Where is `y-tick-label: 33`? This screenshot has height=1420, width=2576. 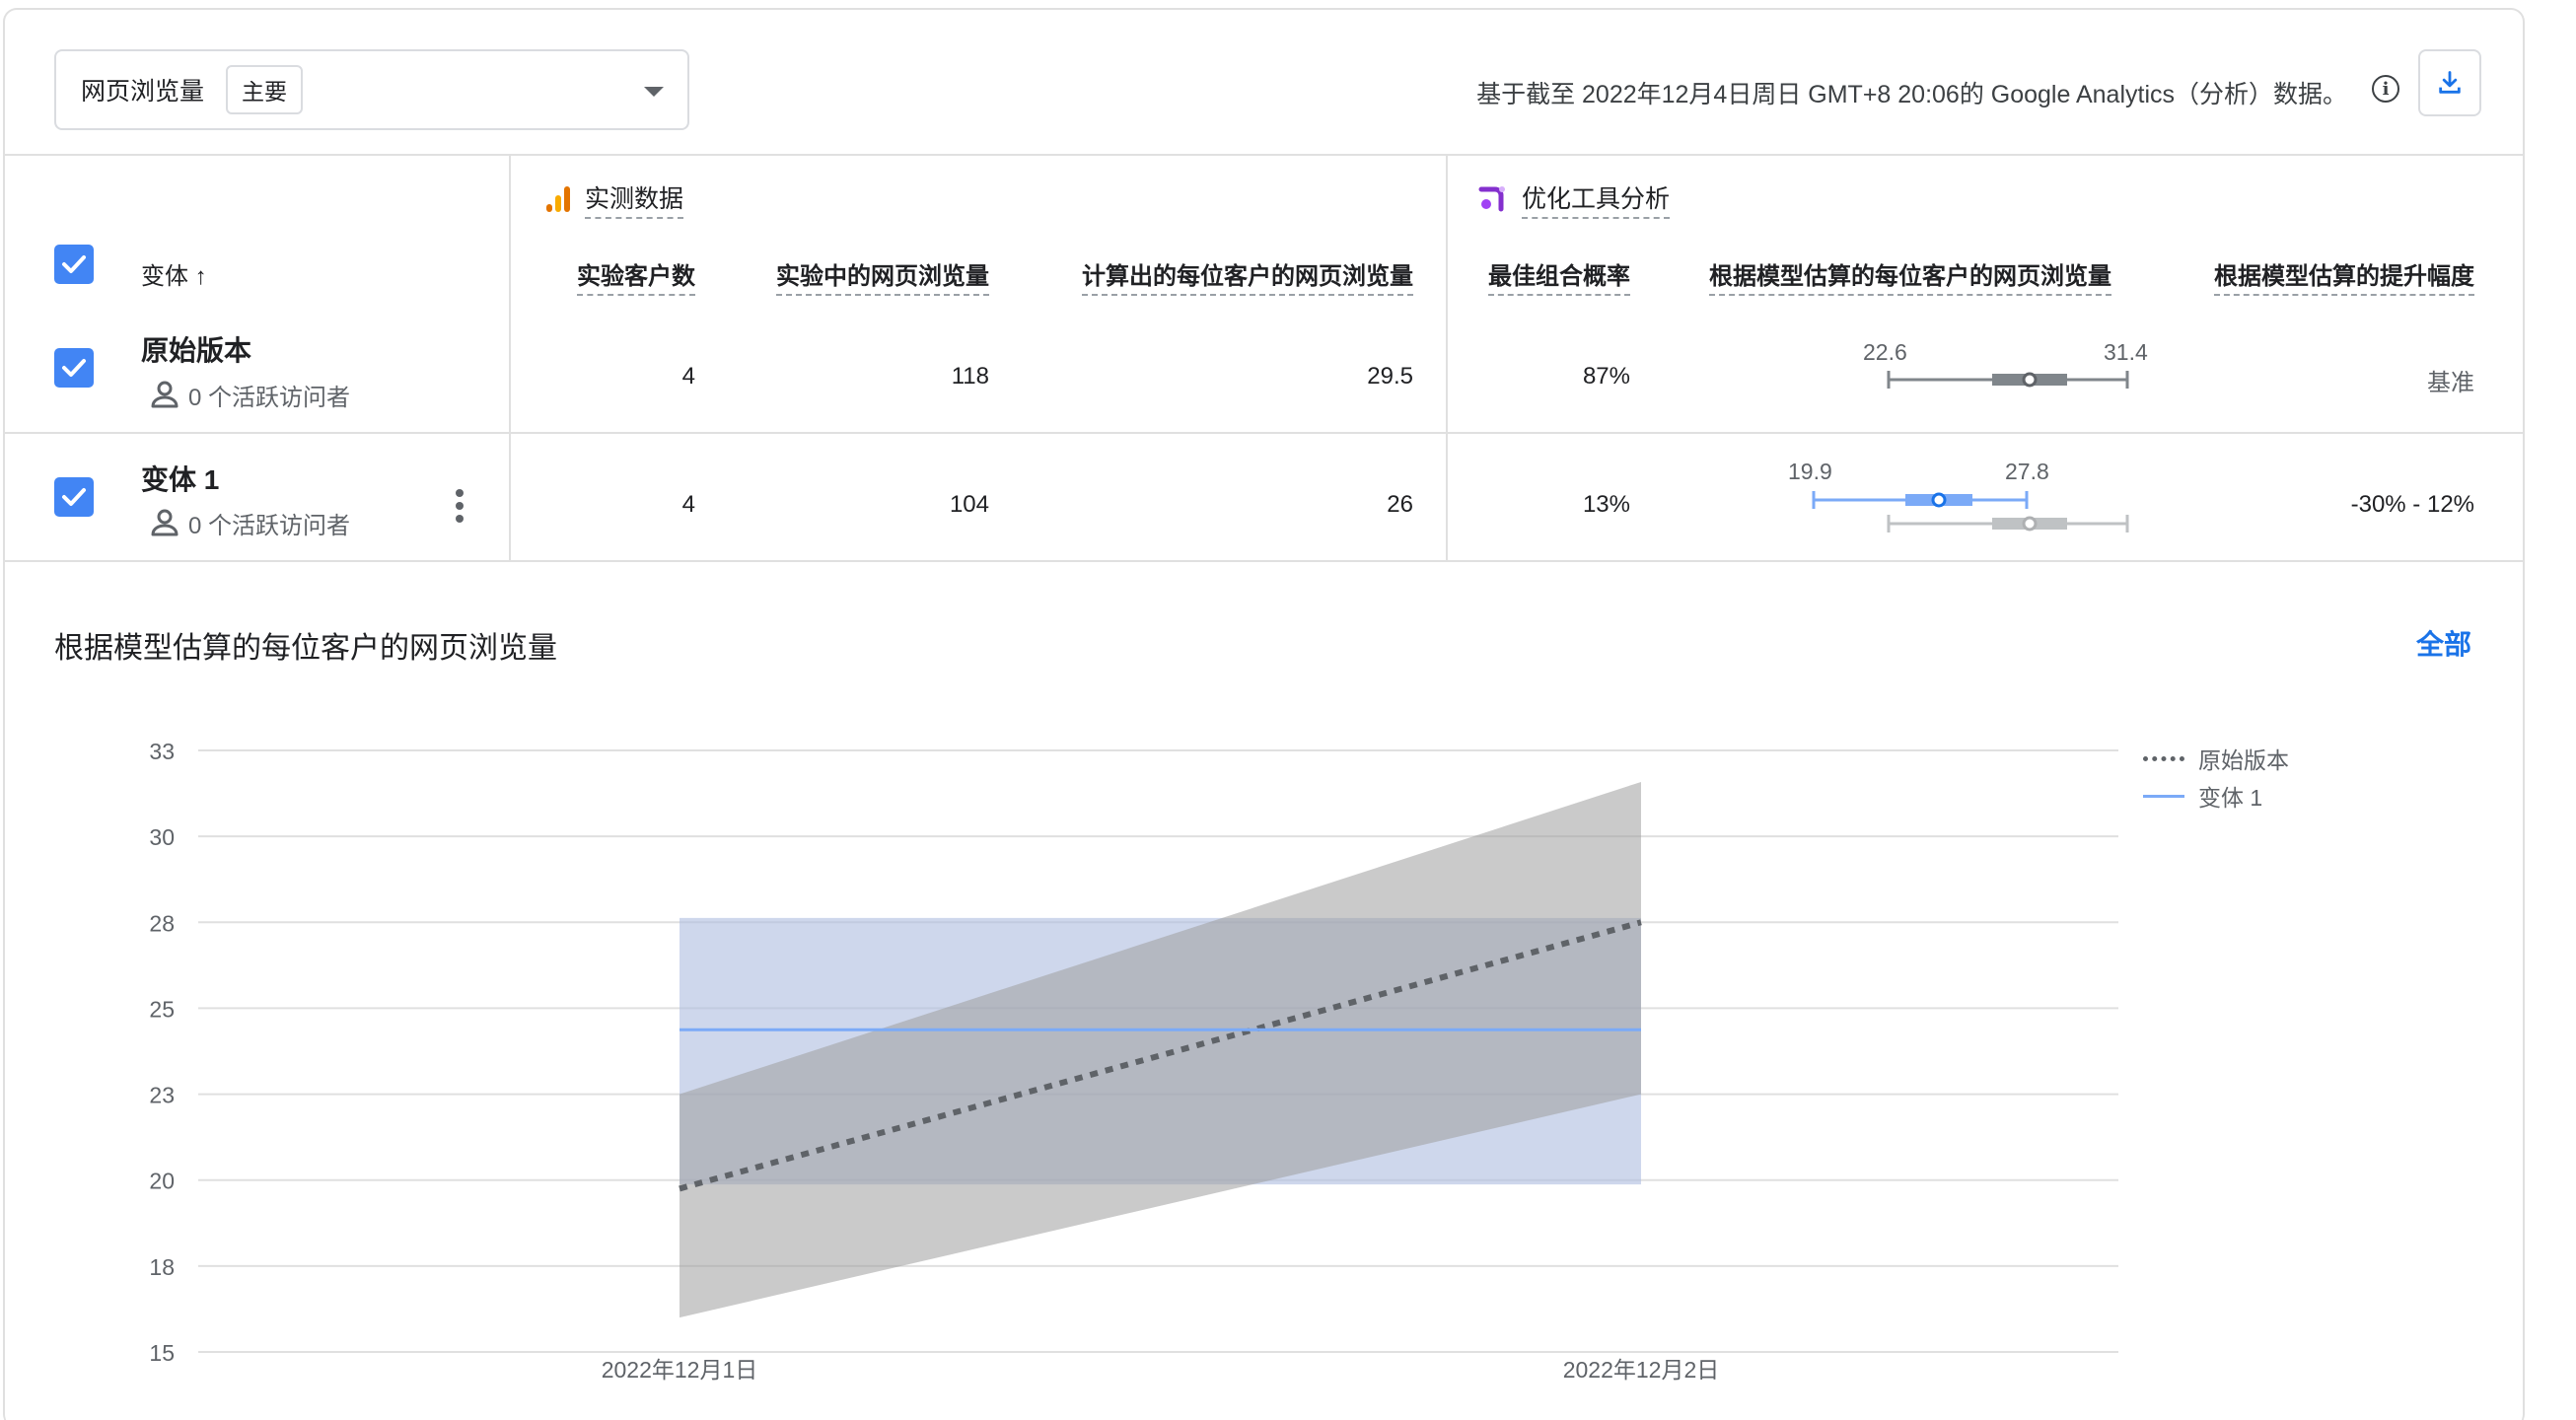 y-tick-label: 33 is located at coordinates (162, 752).